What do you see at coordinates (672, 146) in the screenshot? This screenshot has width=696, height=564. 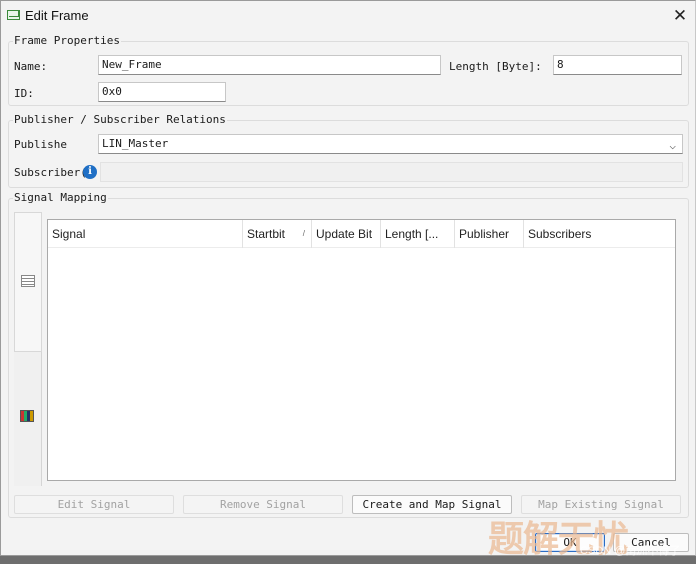 I see `chevron-down-icon: ⌵` at bounding box center [672, 146].